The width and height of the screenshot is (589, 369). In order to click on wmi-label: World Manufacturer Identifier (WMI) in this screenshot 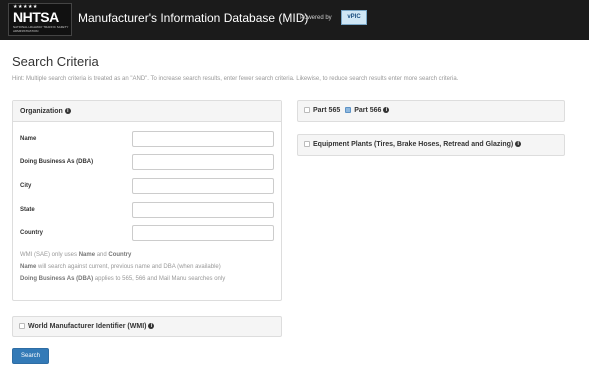, I will do `click(87, 326)`.